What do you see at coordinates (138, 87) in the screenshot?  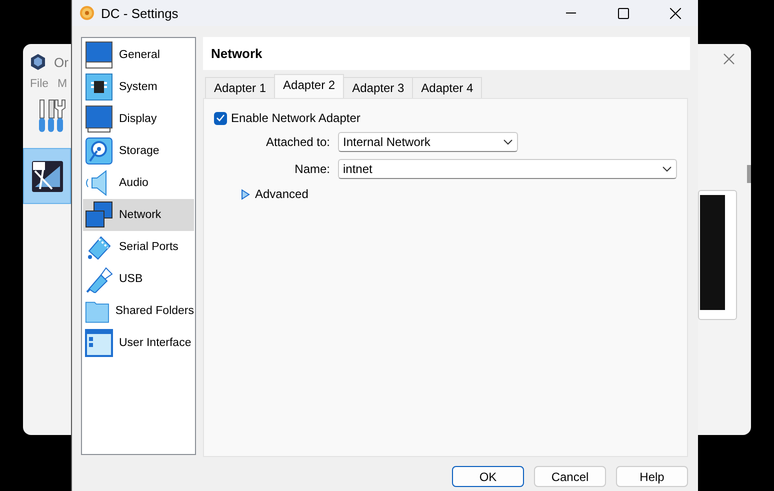 I see `sidebar-item: System` at bounding box center [138, 87].